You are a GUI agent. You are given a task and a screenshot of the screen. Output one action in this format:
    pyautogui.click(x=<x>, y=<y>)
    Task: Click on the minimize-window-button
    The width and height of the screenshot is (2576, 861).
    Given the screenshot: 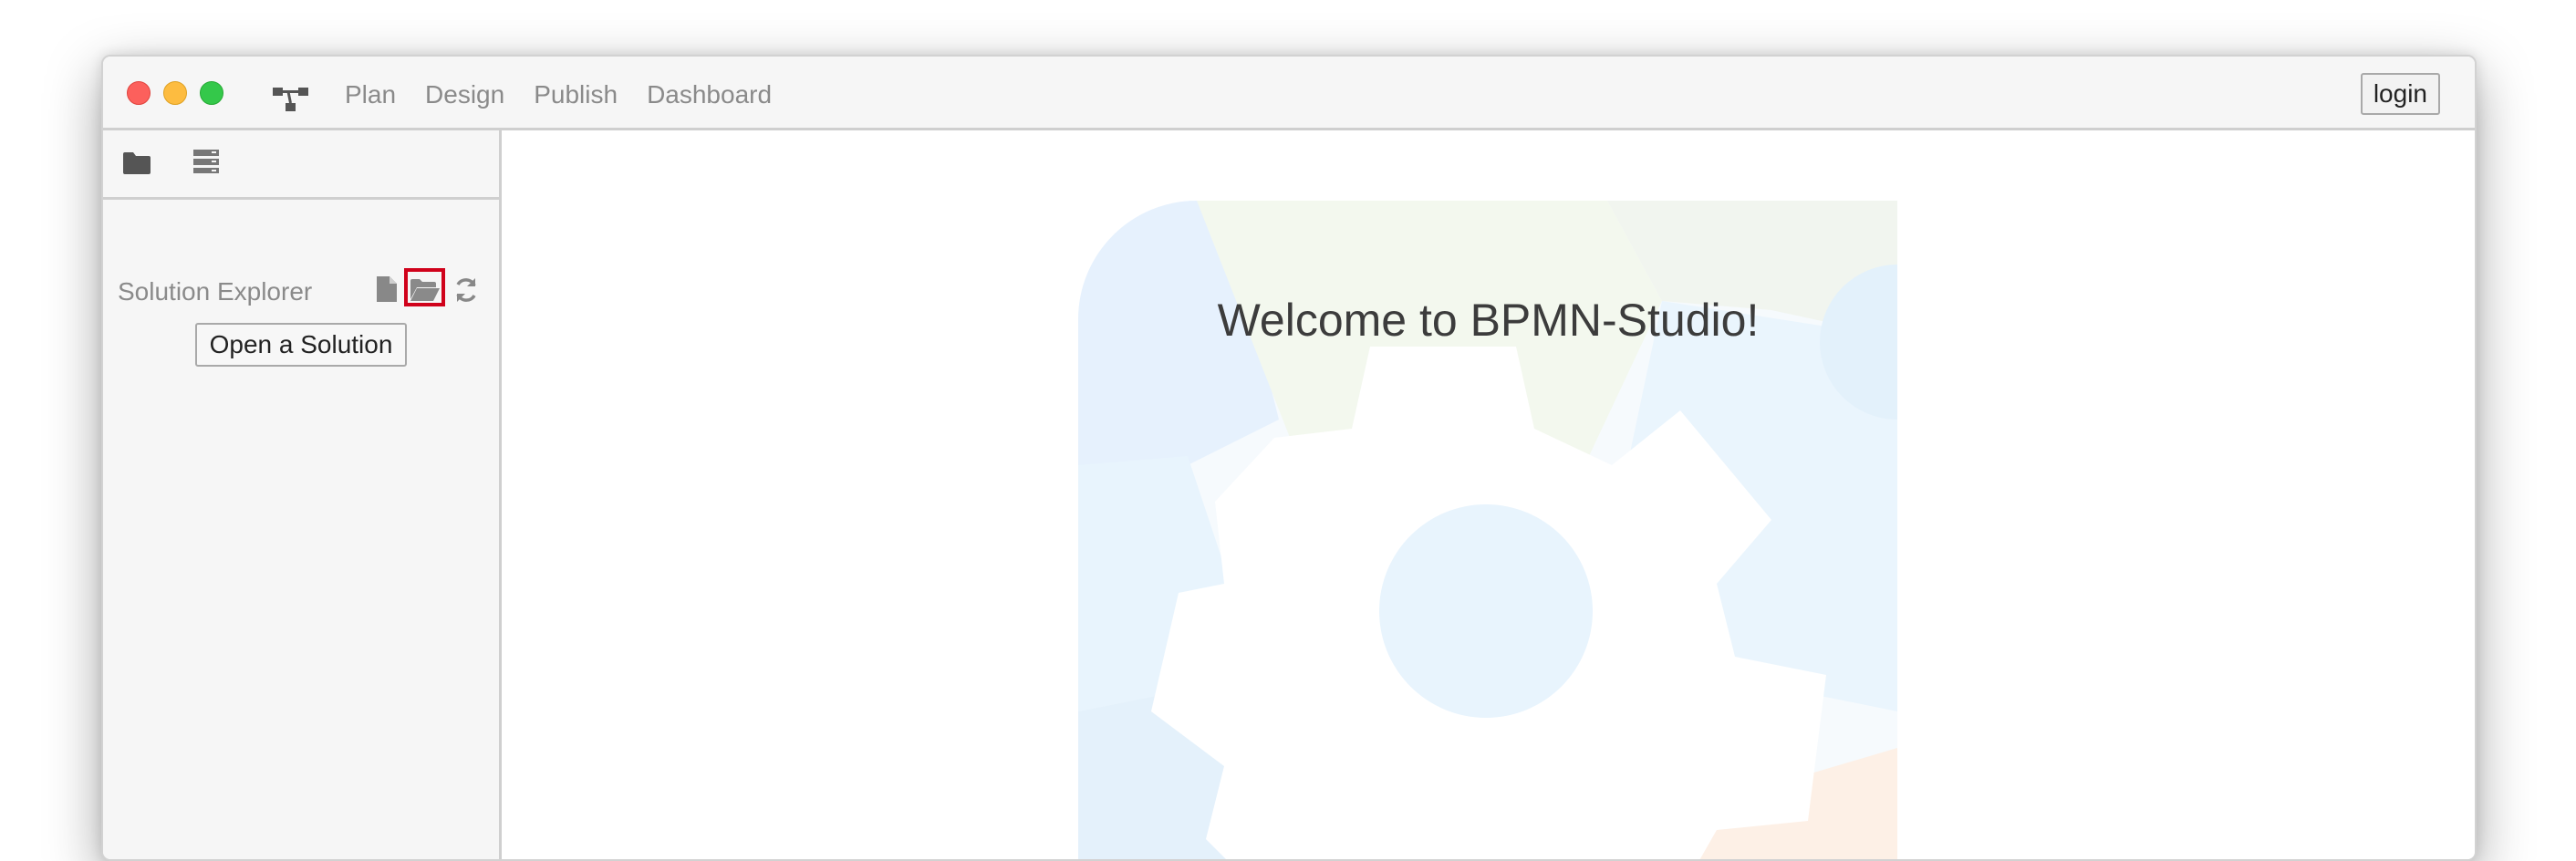 What is the action you would take?
    pyautogui.click(x=175, y=93)
    